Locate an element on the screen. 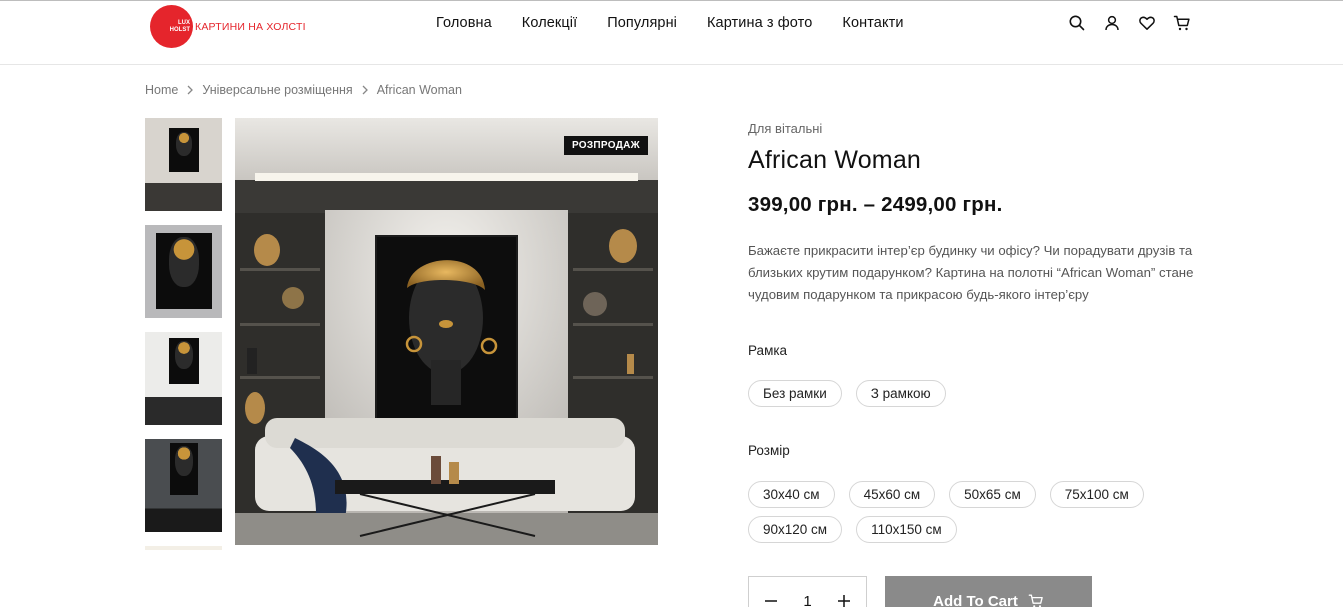 The height and width of the screenshot is (607, 1343). nav-contacts: Контакти is located at coordinates (872, 23).